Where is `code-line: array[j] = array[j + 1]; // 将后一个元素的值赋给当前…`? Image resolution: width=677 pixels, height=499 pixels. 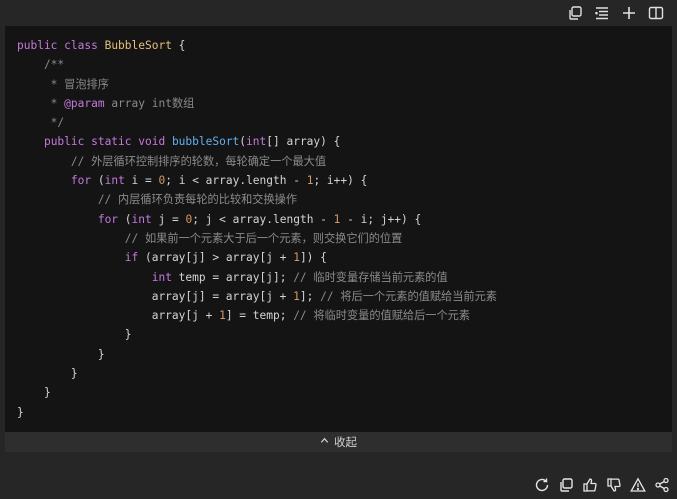 code-line: array[j] = array[j + 1]; // 将后一个元素的值赋给当前… is located at coordinates (257, 296).